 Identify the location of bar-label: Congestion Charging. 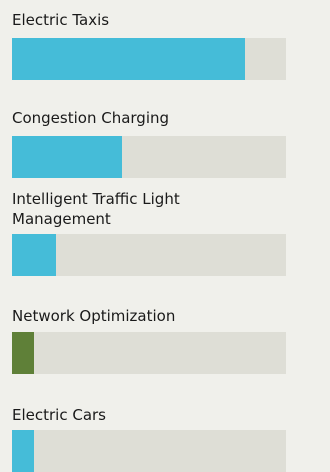
(91, 118).